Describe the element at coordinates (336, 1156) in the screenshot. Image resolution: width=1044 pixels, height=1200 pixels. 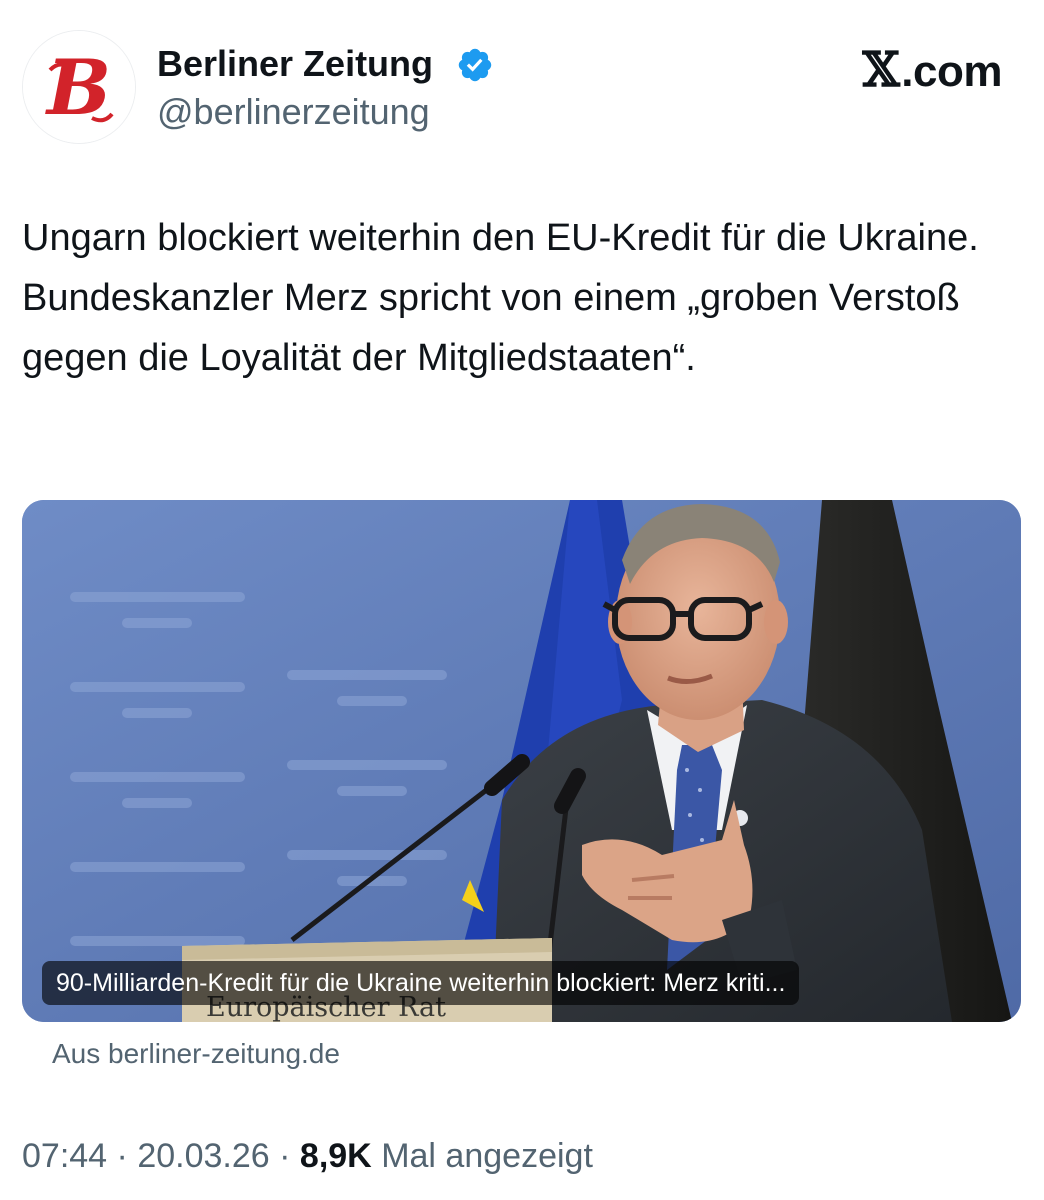
I see `views-count: 8,9K` at that location.